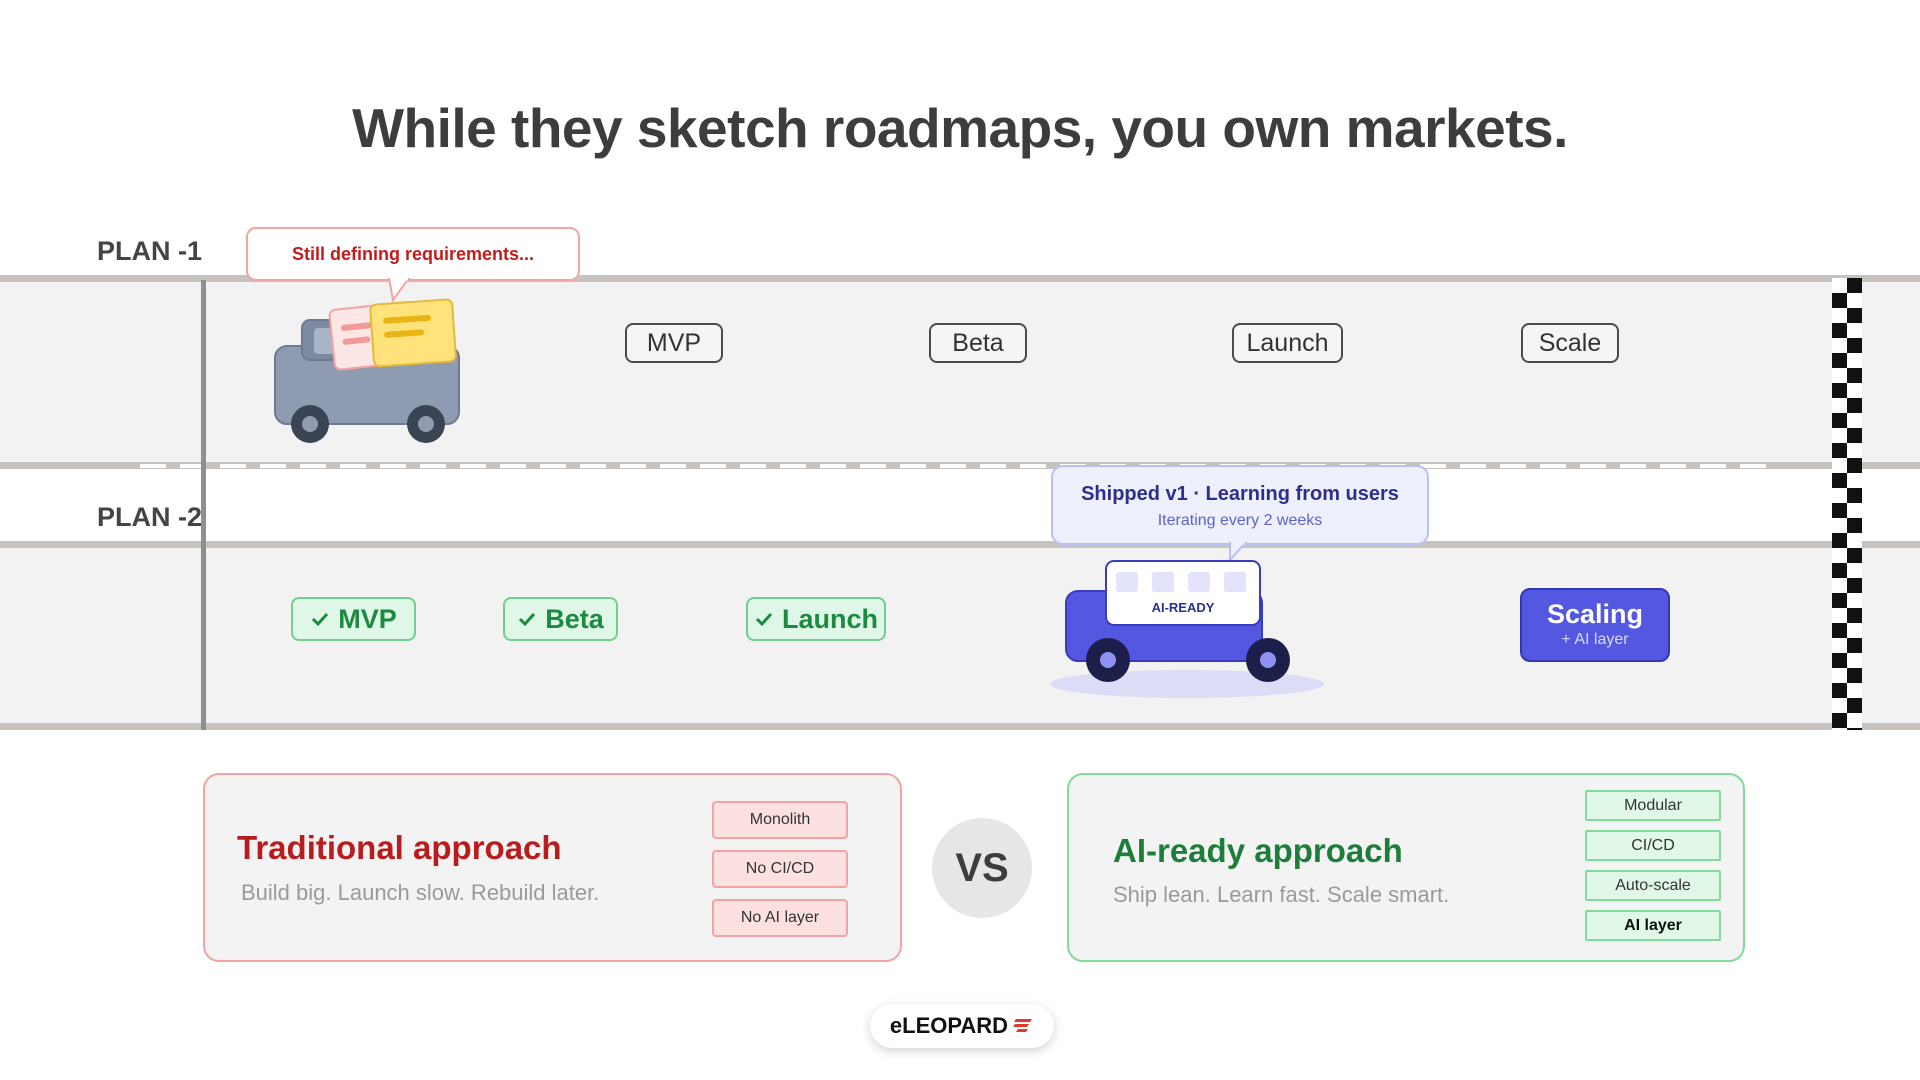 Image resolution: width=1920 pixels, height=1080 pixels. I want to click on completed-mvp: MVP, so click(353, 619).